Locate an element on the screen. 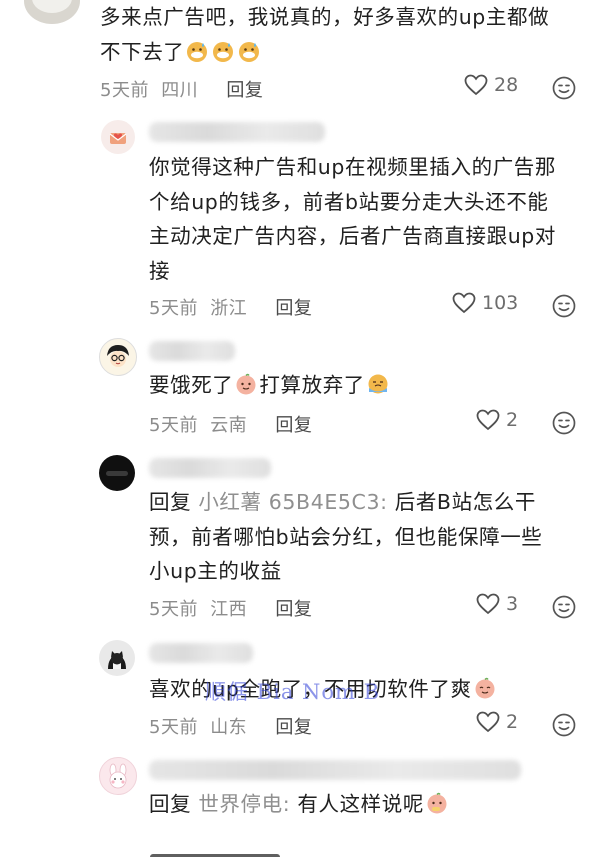 The height and width of the screenshot is (862, 601). comment-meta: 5天前 山东 回复 is located at coordinates (230, 726).